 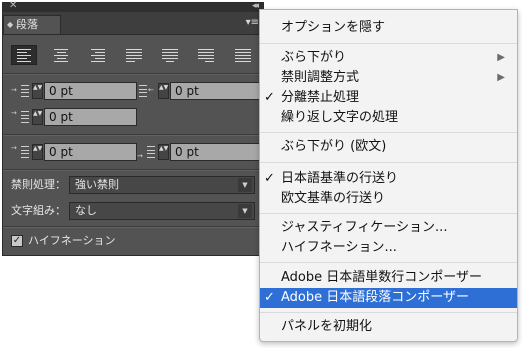 I want to click on menu-item-burasagari: ぶら下がり ▶, so click(x=388, y=58).